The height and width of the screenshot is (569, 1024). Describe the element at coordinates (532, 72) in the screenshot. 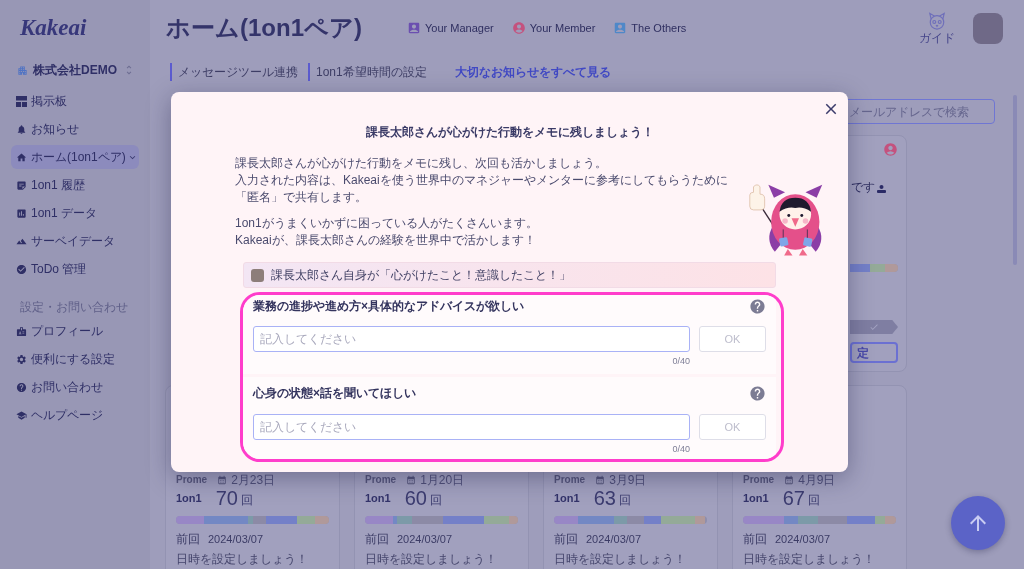

I see `notices-link: 大切なお知らせをすべて見る` at that location.